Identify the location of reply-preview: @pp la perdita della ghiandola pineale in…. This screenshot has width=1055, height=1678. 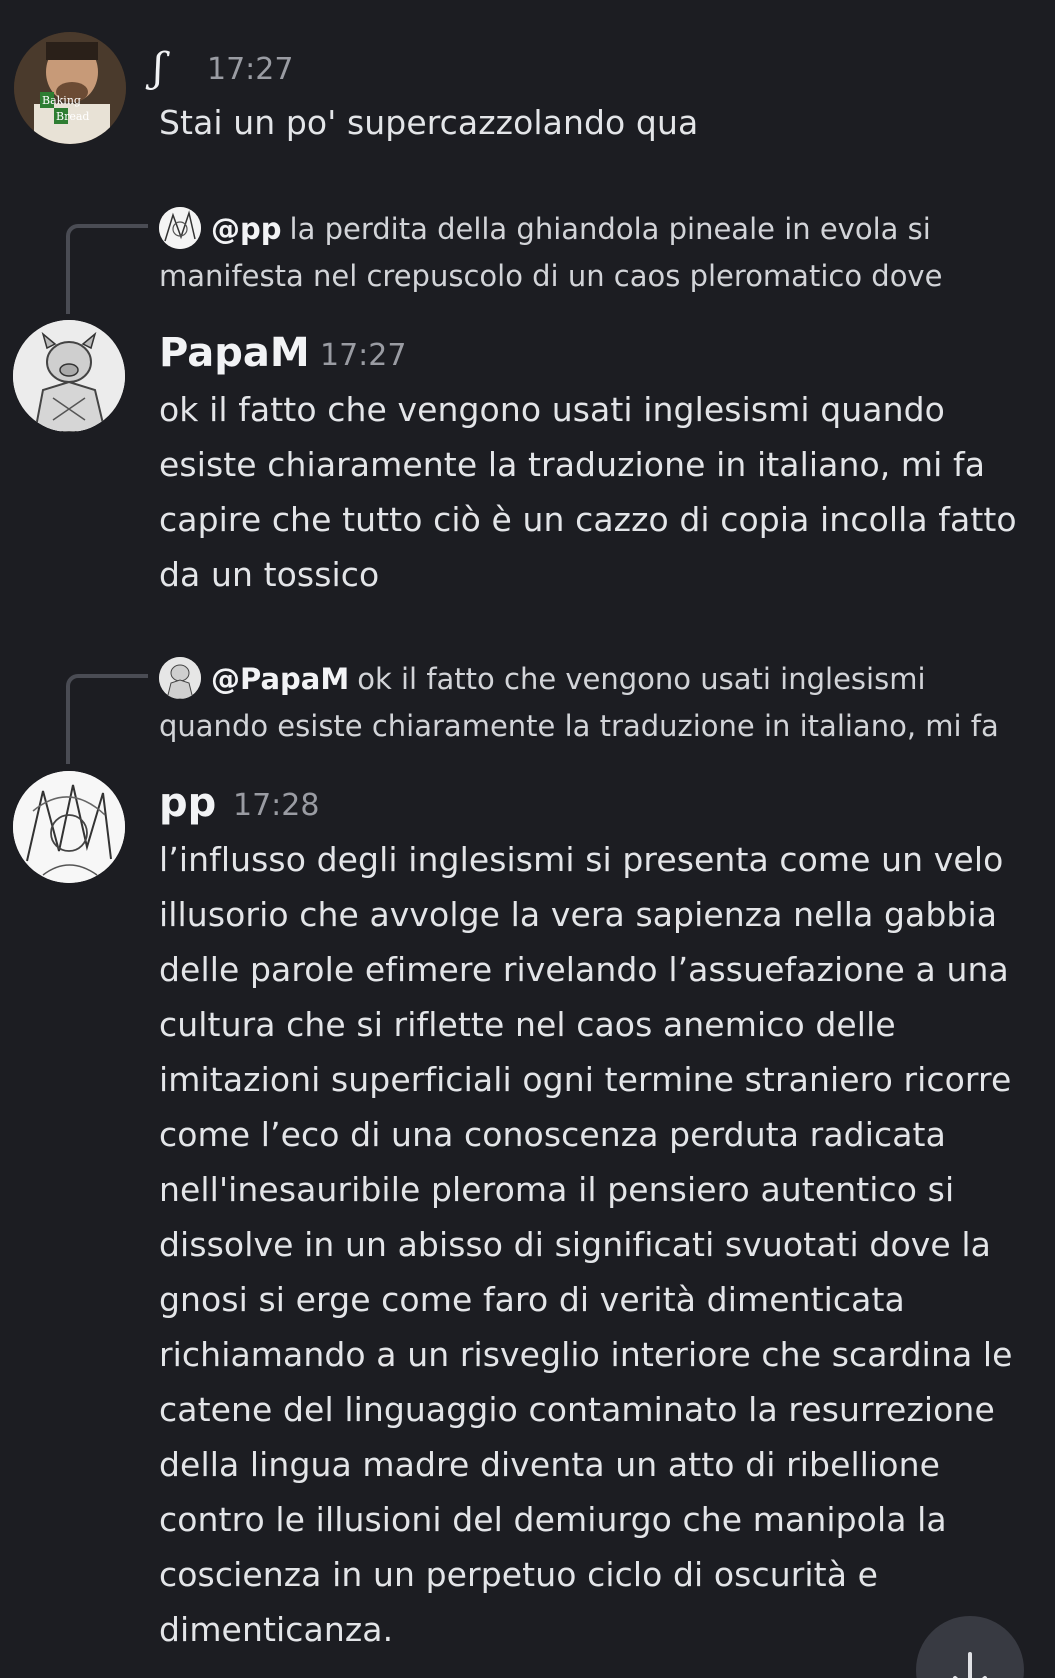
(599, 253).